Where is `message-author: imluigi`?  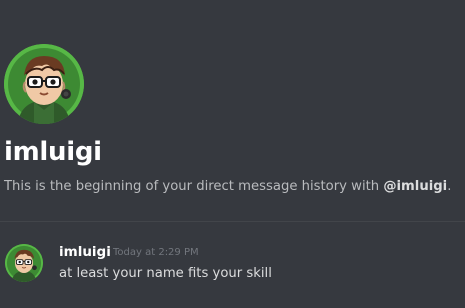
message-author: imluigi is located at coordinates (85, 252).